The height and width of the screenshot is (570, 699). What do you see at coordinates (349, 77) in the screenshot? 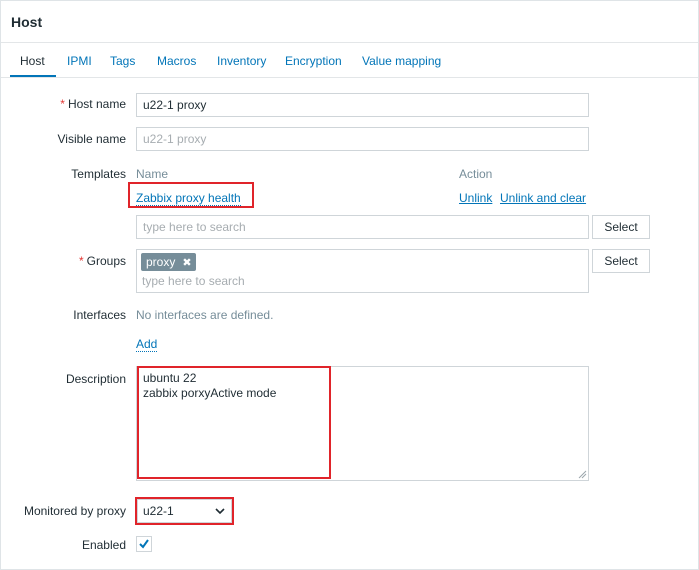
I see `tabs-divider` at bounding box center [349, 77].